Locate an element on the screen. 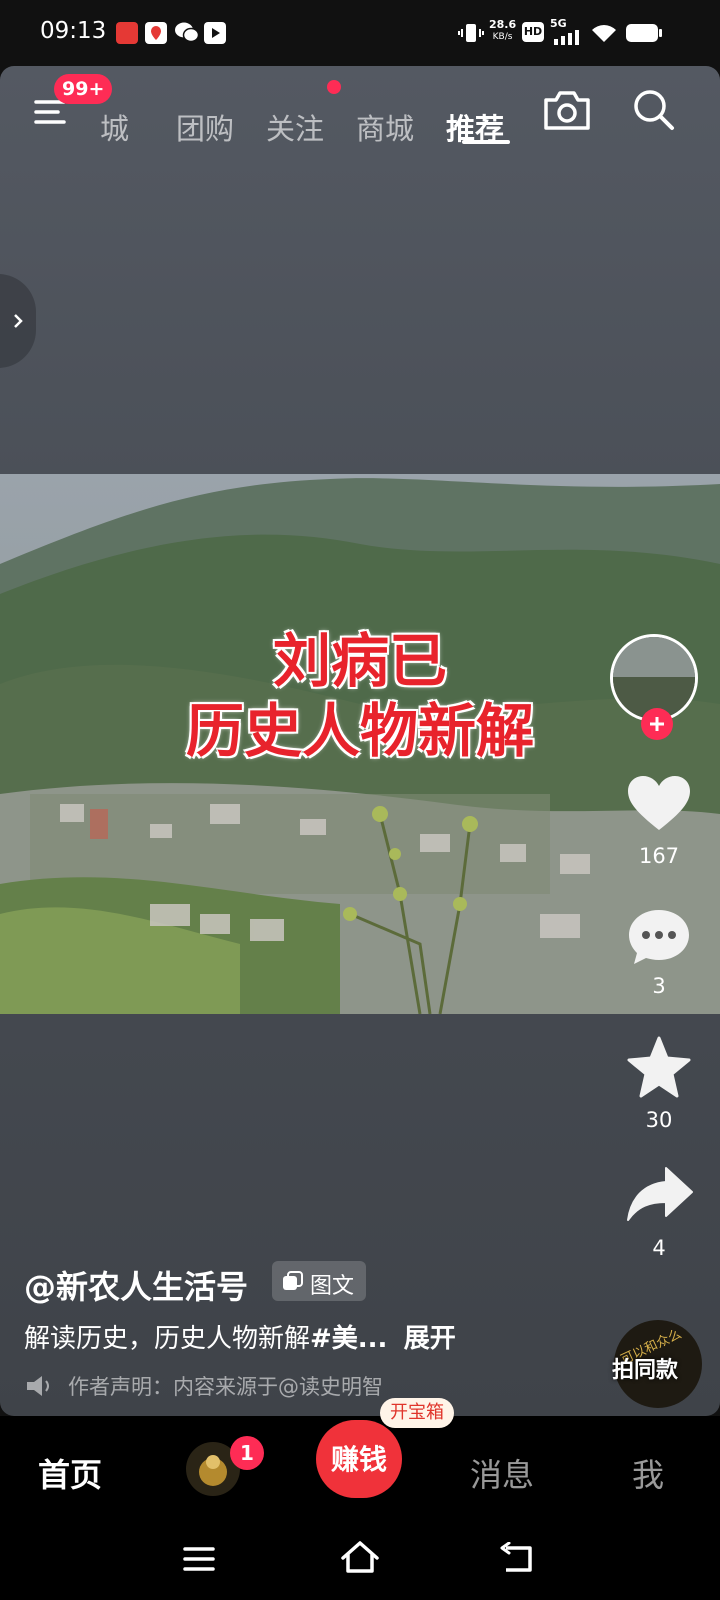 The image size is (720, 1600). video-app-icon is located at coordinates (215, 33).